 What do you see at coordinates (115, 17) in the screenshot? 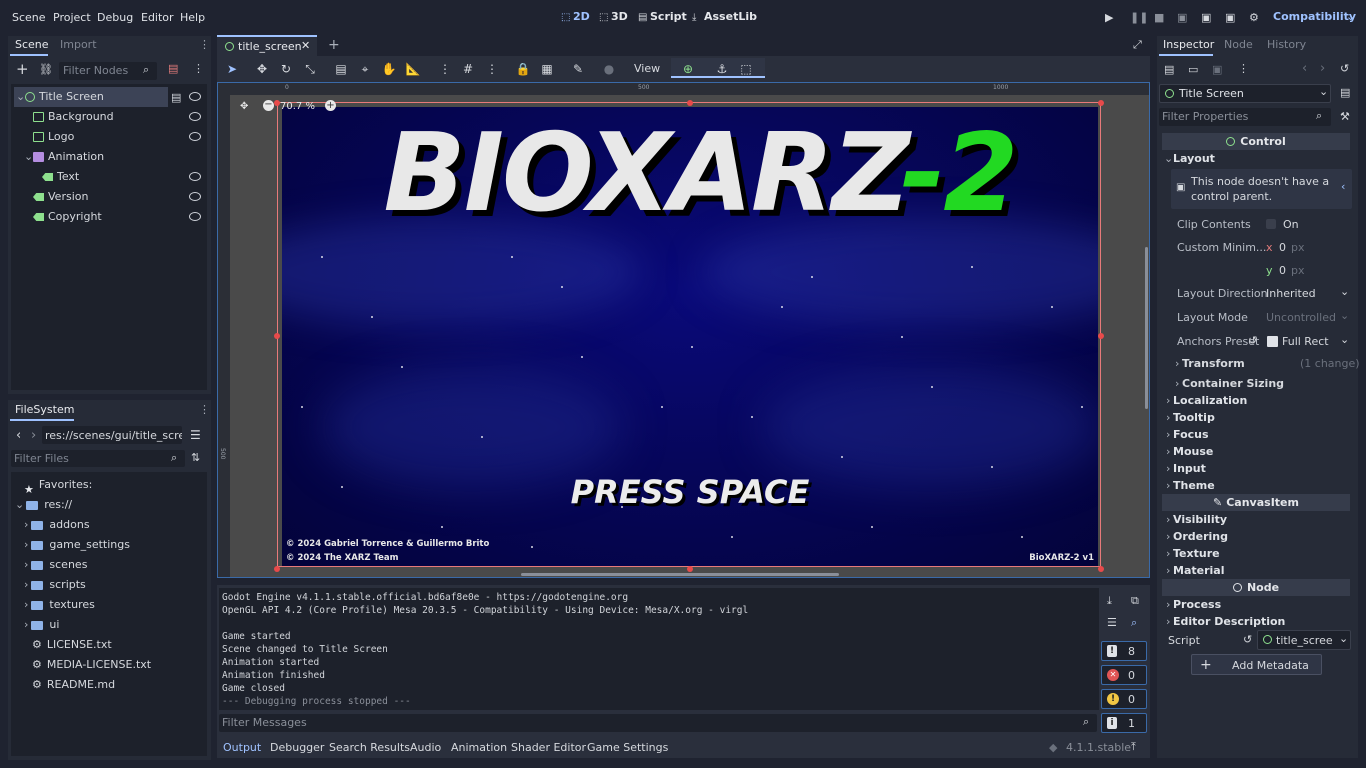
I see `menu-debug: Debug` at bounding box center [115, 17].